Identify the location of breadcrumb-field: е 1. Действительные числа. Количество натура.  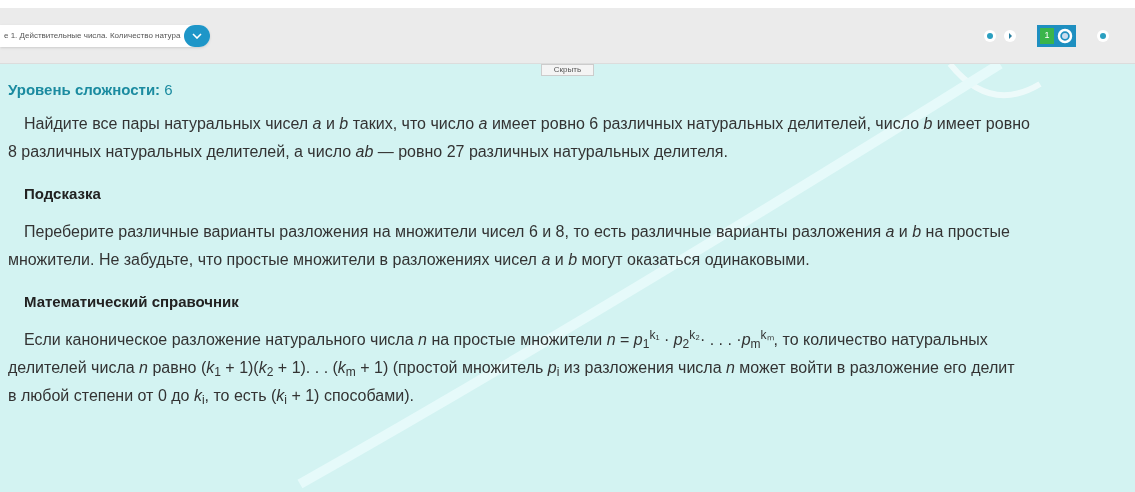
(105, 35).